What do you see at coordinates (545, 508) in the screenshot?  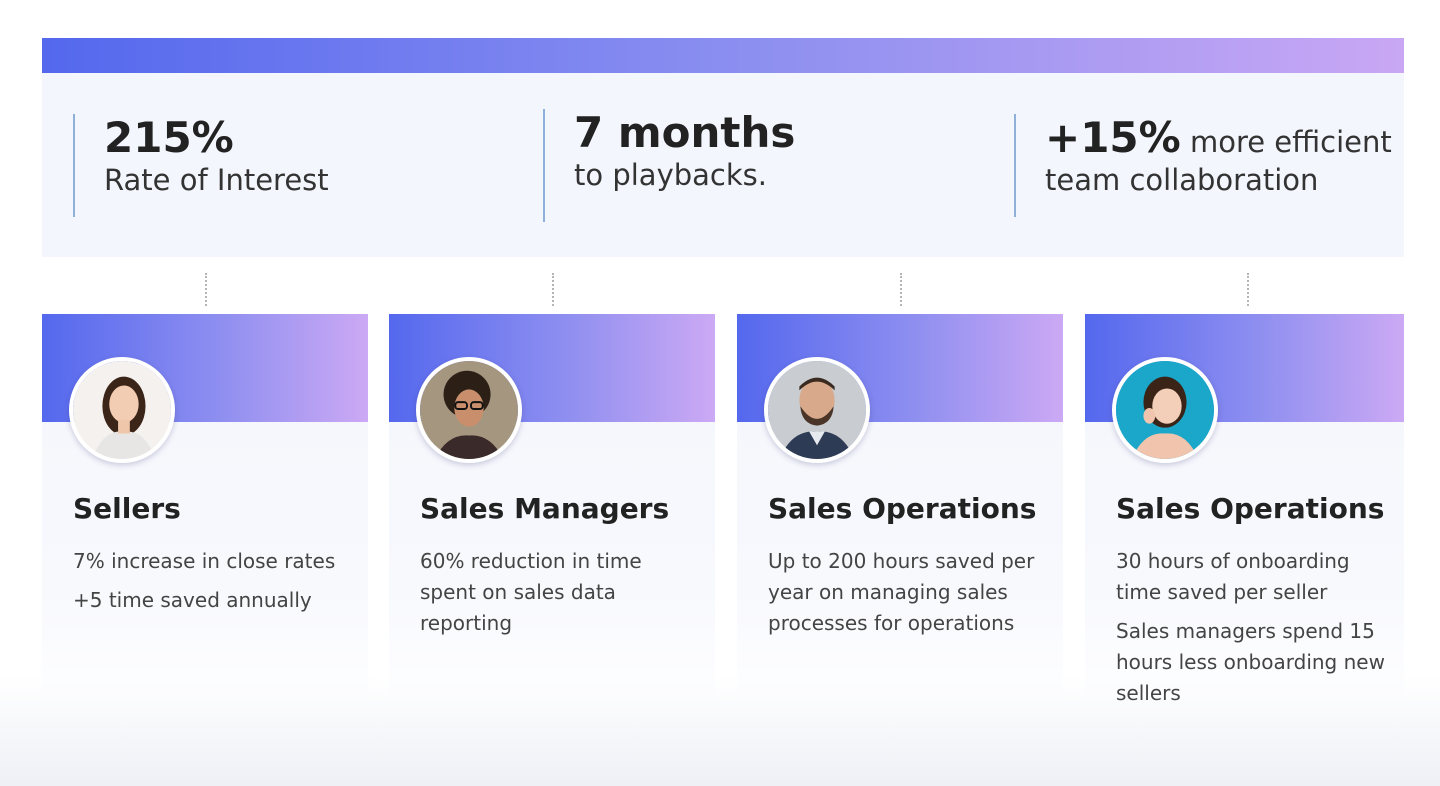 I see `card-title: Sales Managers` at bounding box center [545, 508].